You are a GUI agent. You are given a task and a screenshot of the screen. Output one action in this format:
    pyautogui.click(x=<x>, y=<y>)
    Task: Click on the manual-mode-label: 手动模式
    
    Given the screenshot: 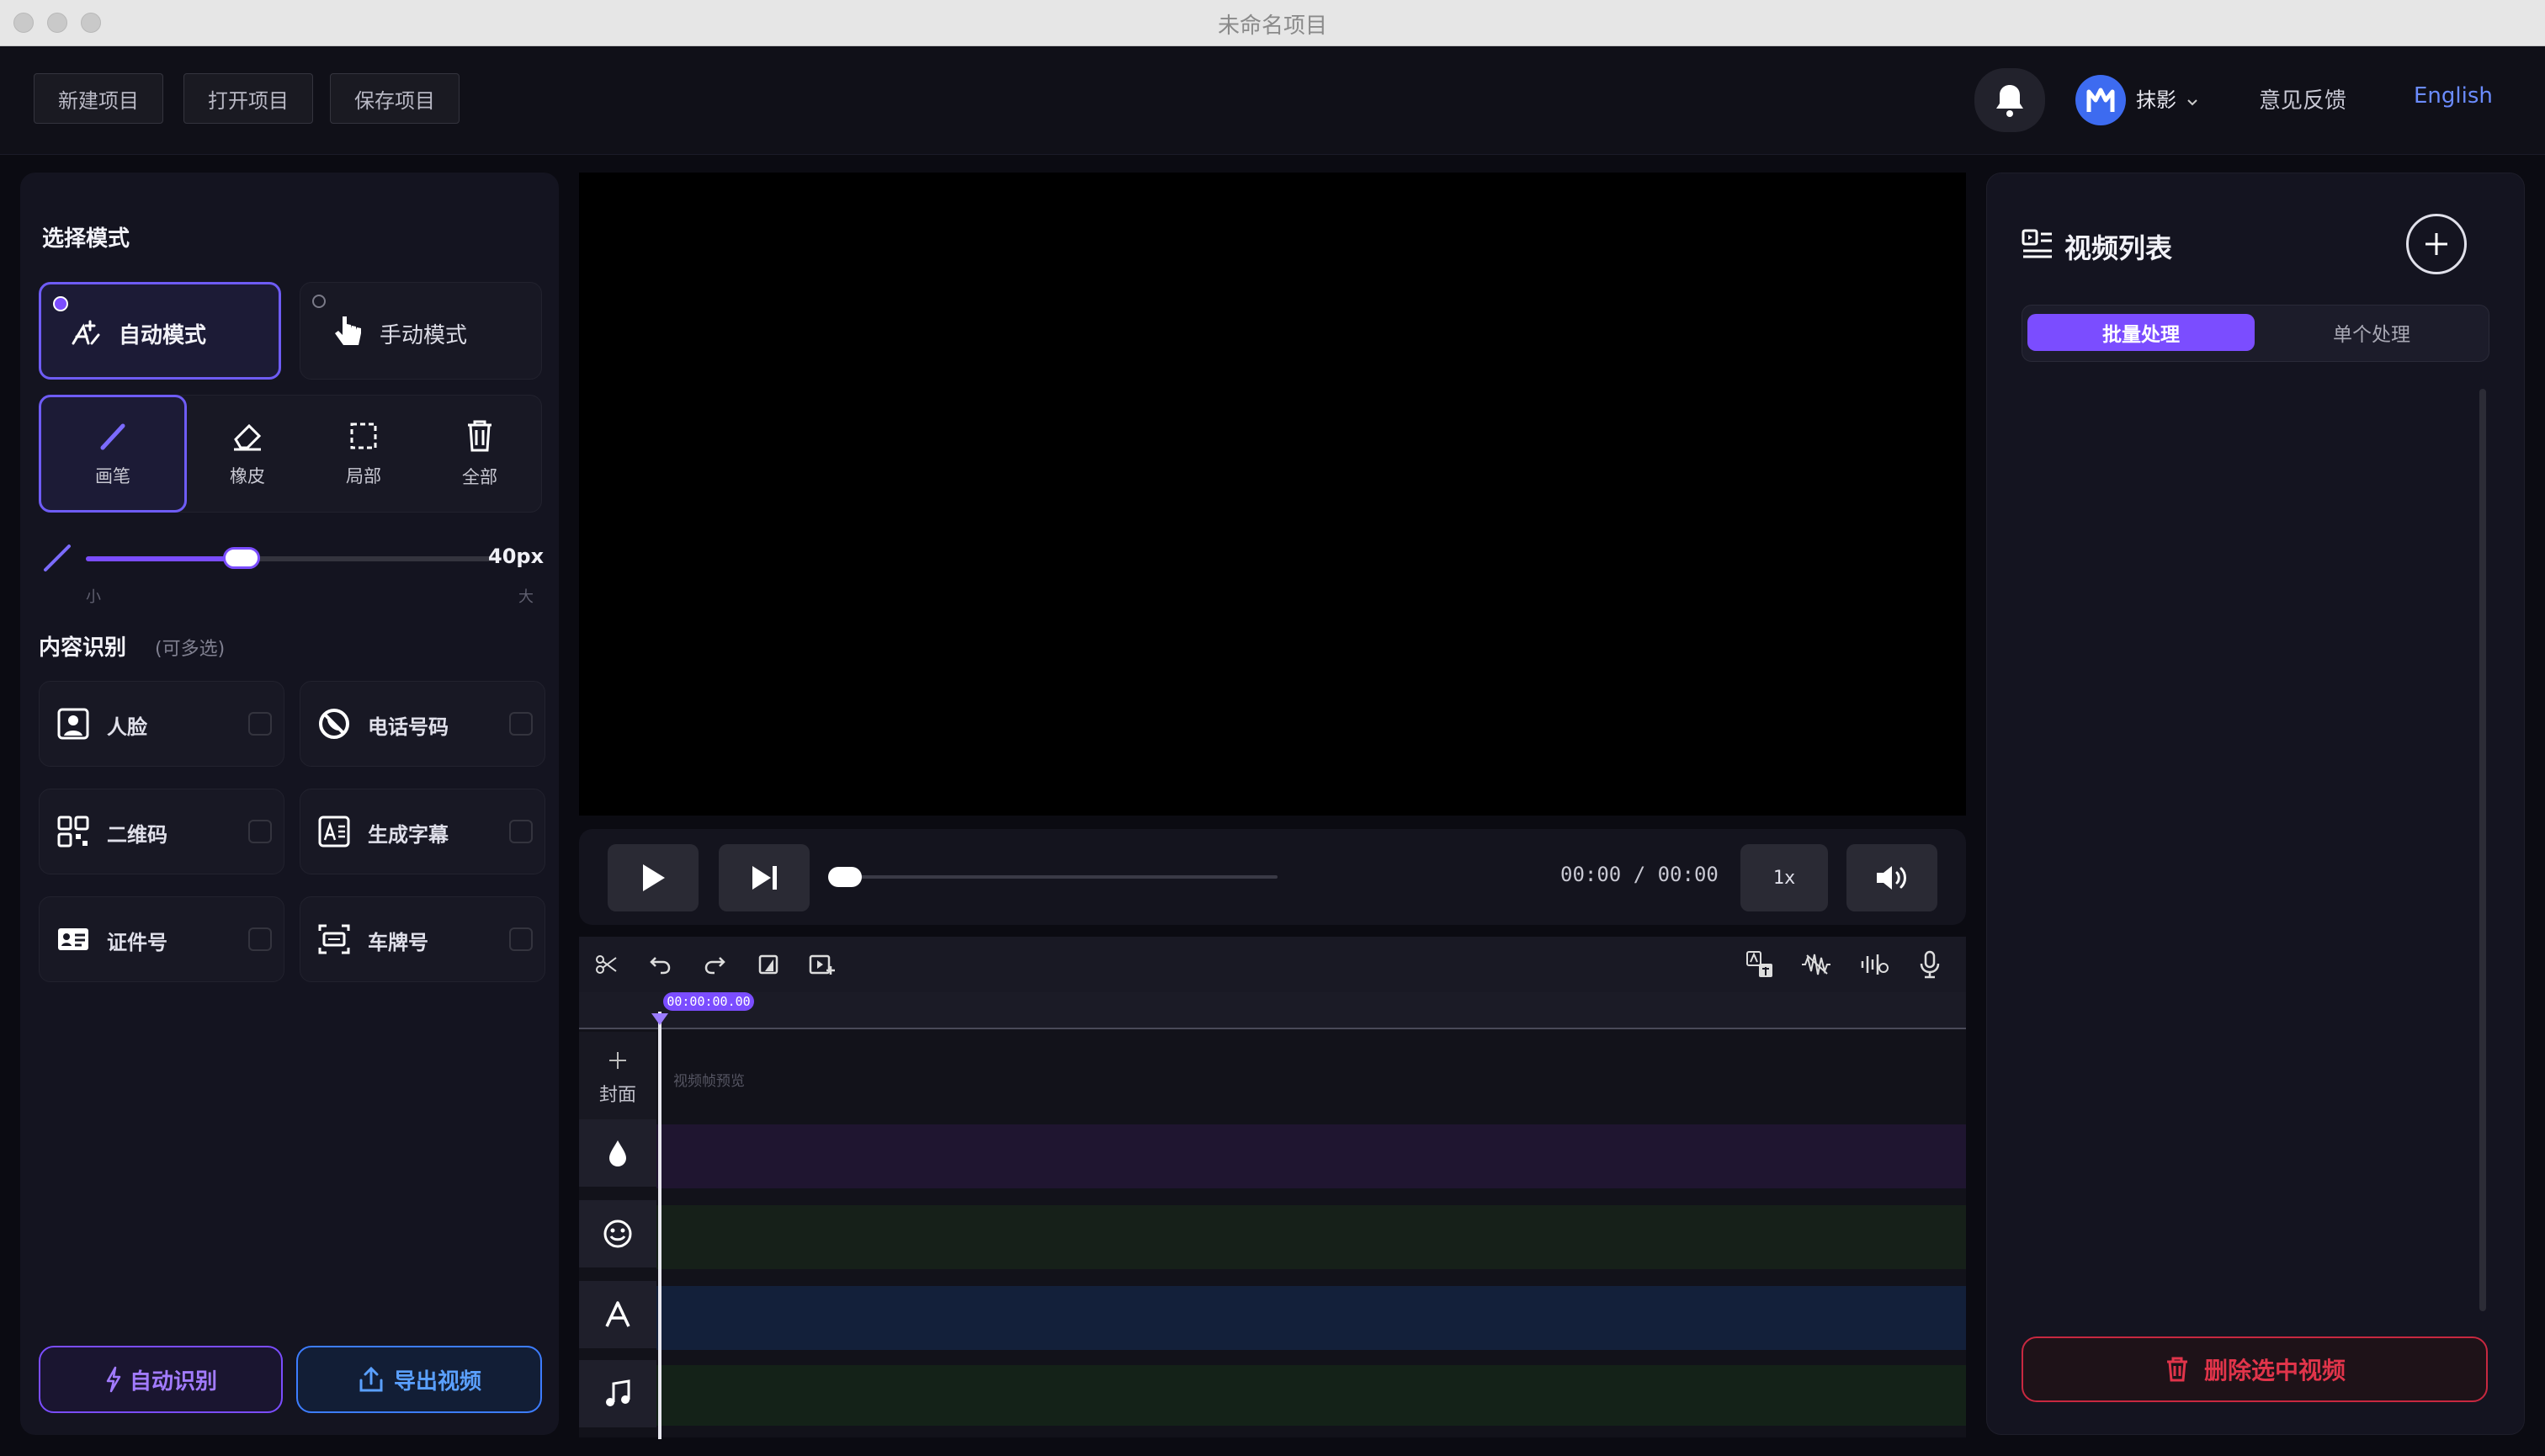 What is the action you would take?
    pyautogui.click(x=424, y=335)
    